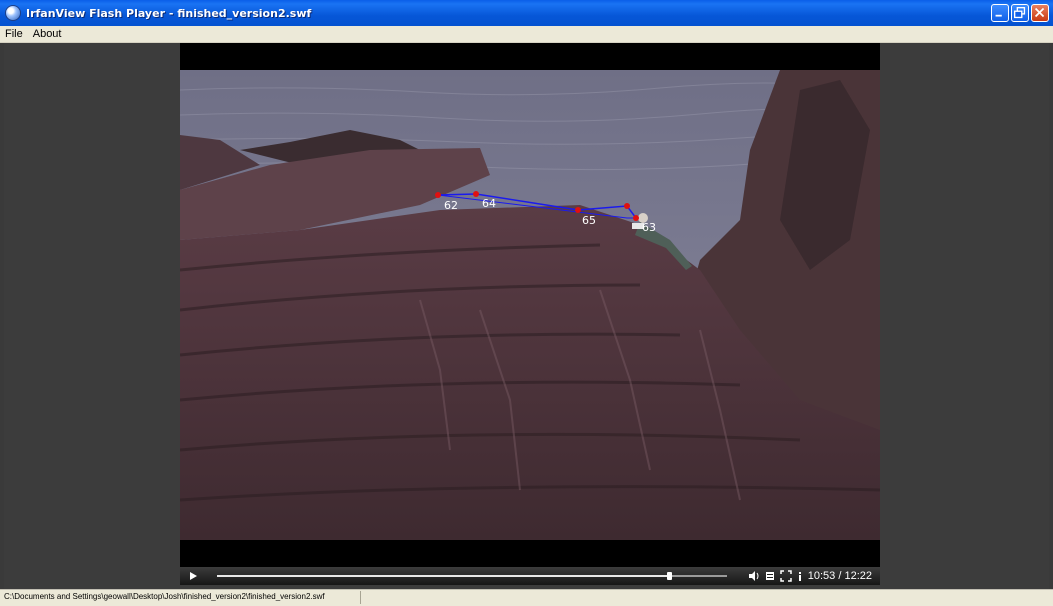 The height and width of the screenshot is (606, 1053). I want to click on time-display: 10:53 / 12:22, so click(839, 576).